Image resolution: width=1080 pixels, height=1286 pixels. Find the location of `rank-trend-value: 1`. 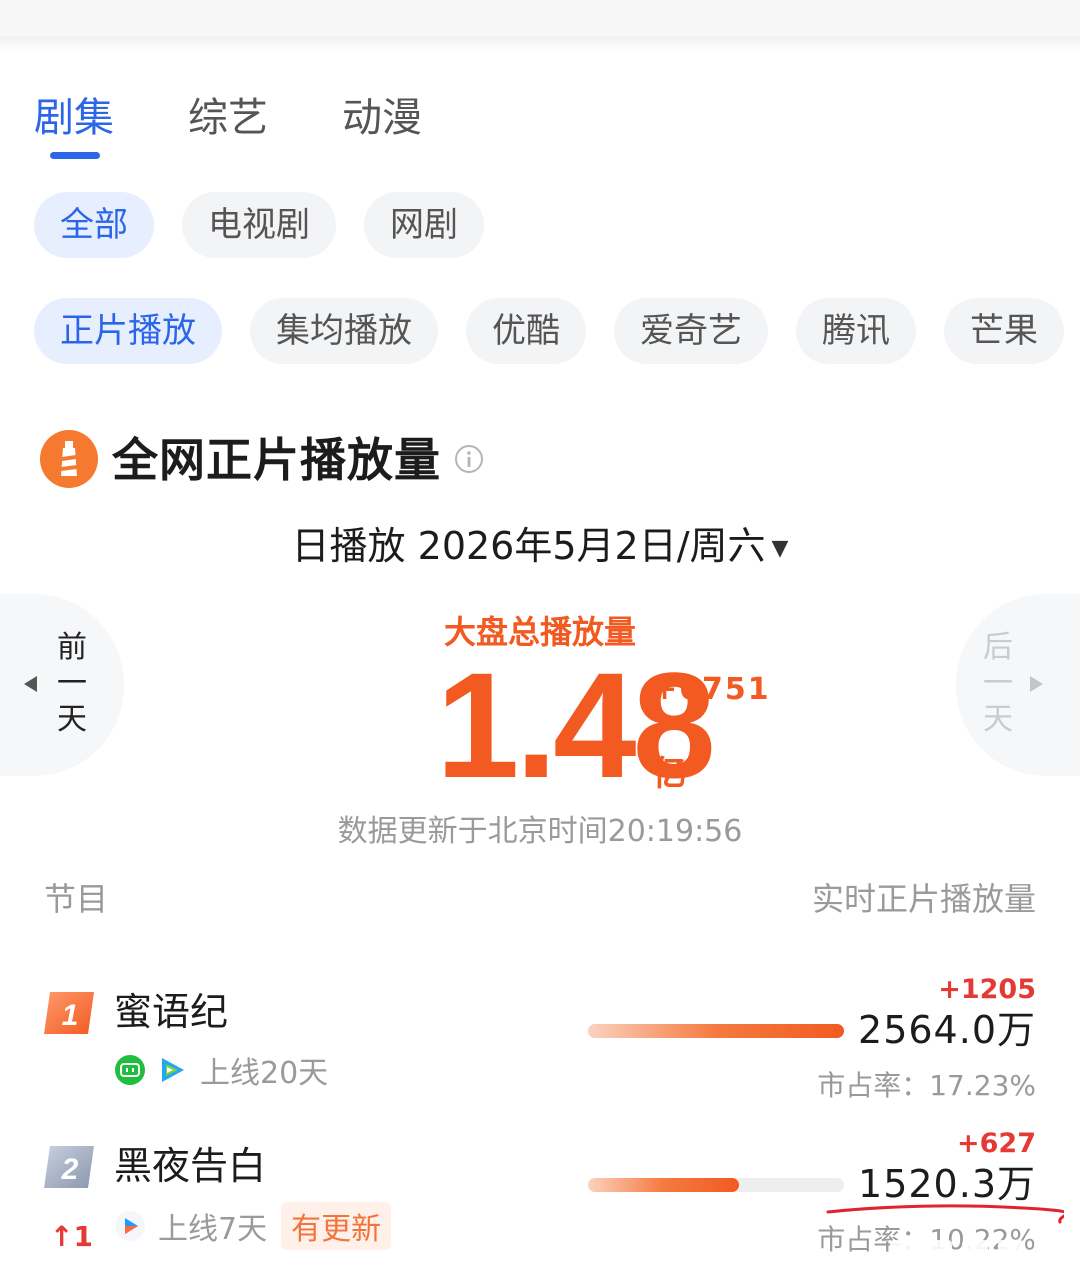

rank-trend-value: 1 is located at coordinates (83, 1236).